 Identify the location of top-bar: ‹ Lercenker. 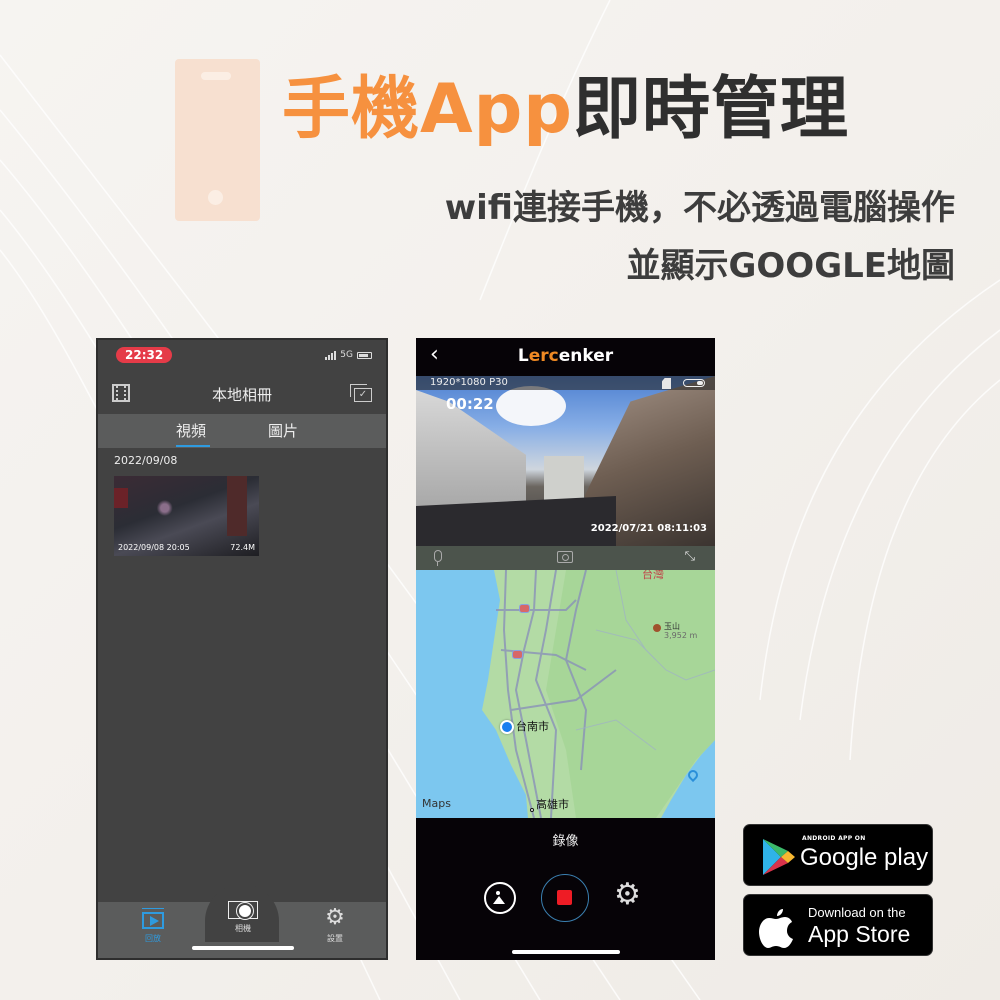
(565, 357).